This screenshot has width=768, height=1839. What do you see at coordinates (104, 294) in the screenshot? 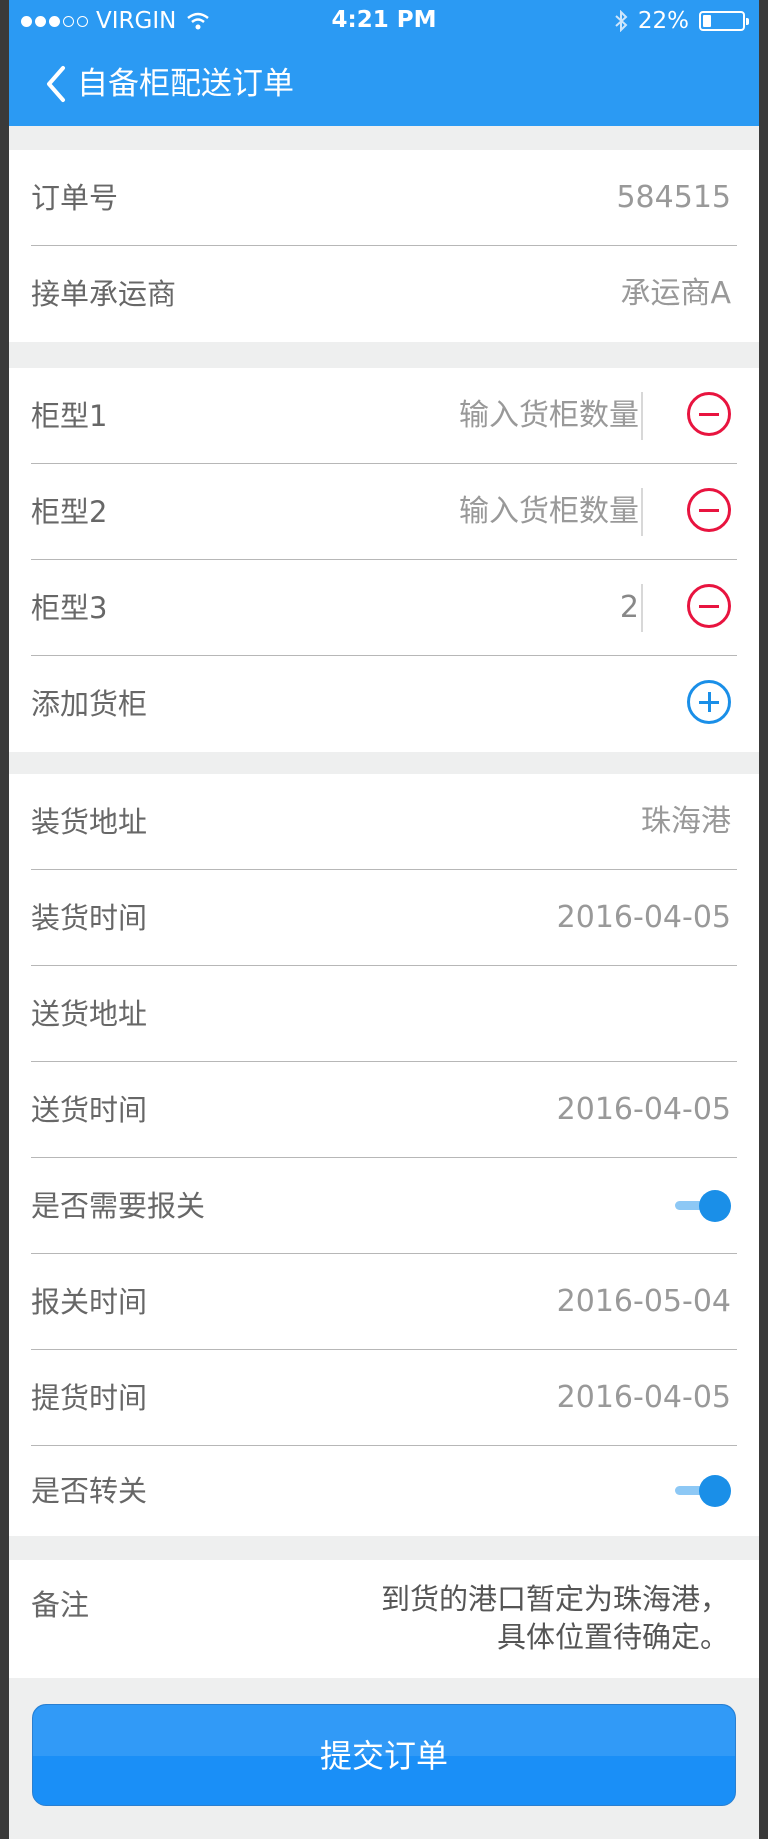
I see `carrier-label: 接单承运商` at bounding box center [104, 294].